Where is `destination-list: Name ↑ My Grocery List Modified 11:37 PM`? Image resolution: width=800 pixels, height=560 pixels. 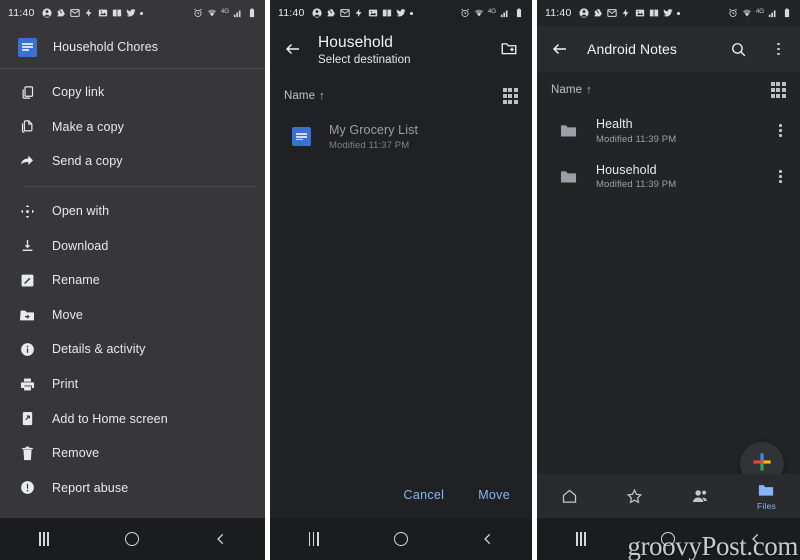 destination-list: Name ↑ My Grocery List Modified 11:37 PM is located at coordinates (401, 119).